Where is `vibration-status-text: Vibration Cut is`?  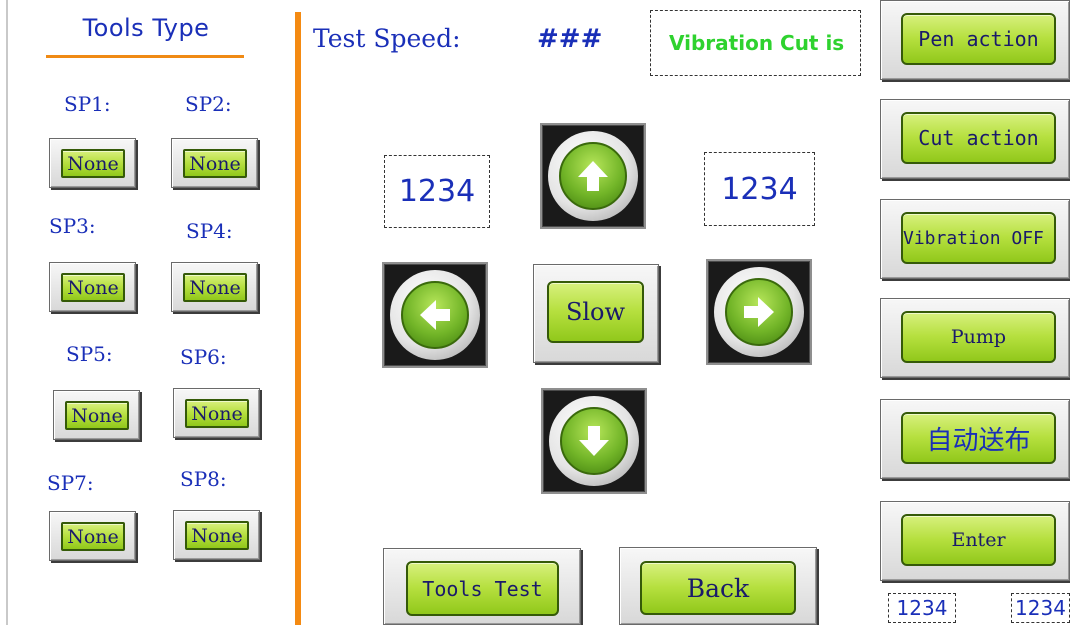
vibration-status-text: Vibration Cut is is located at coordinates (757, 43).